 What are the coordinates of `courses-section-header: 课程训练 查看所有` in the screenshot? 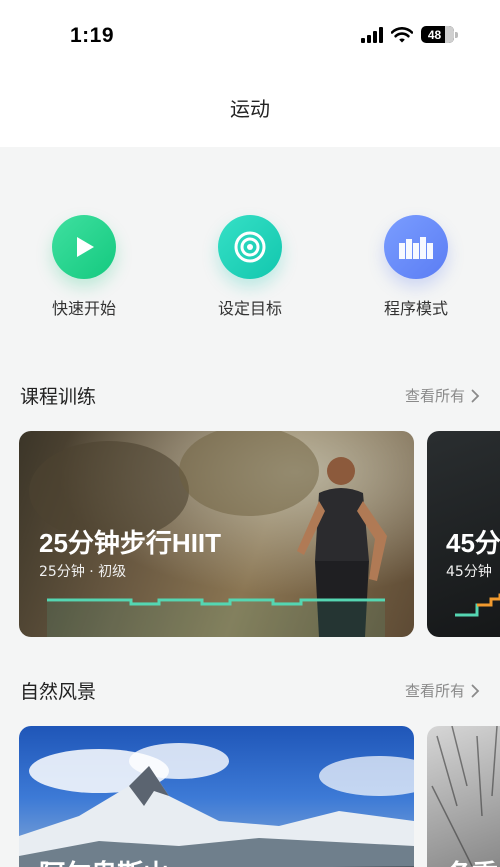 It's located at (250, 397).